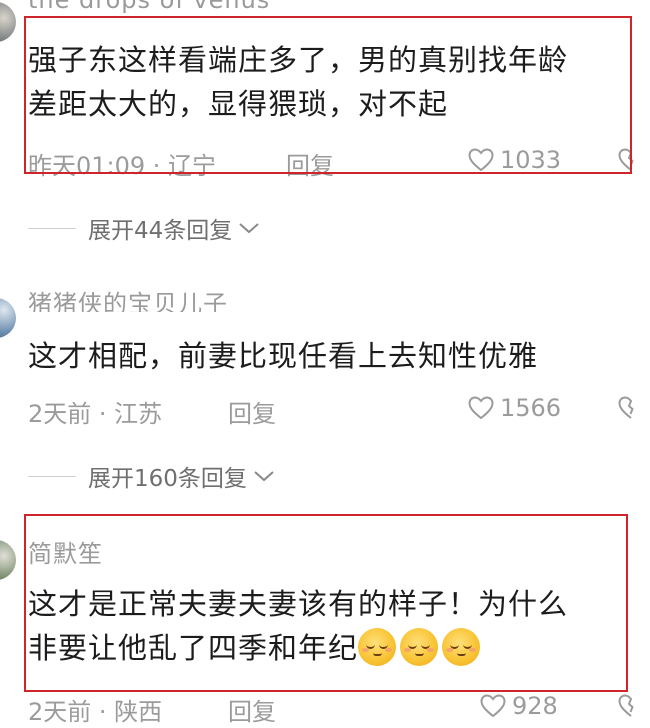 The height and width of the screenshot is (728, 650). I want to click on username: the drops of venus, so click(149, 7).